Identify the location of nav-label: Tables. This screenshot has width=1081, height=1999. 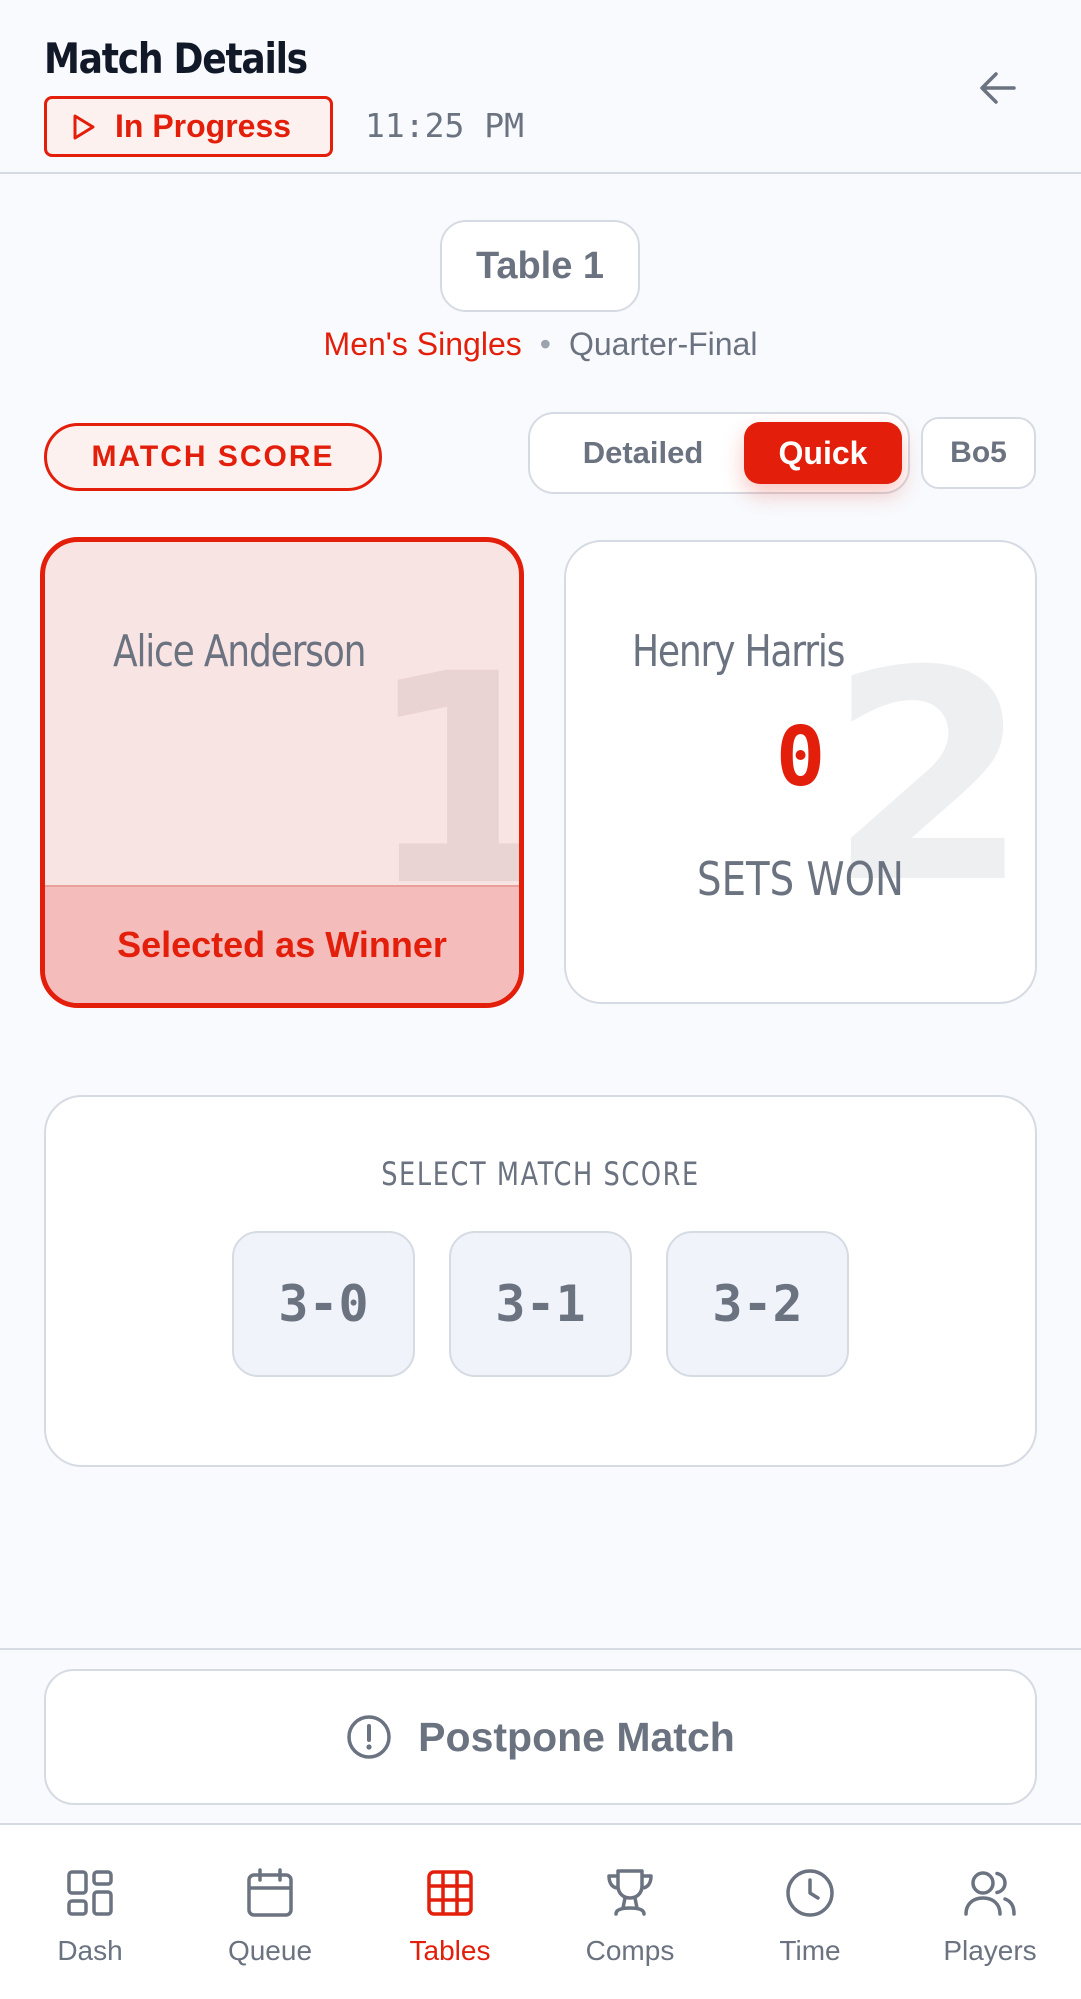
(450, 1950).